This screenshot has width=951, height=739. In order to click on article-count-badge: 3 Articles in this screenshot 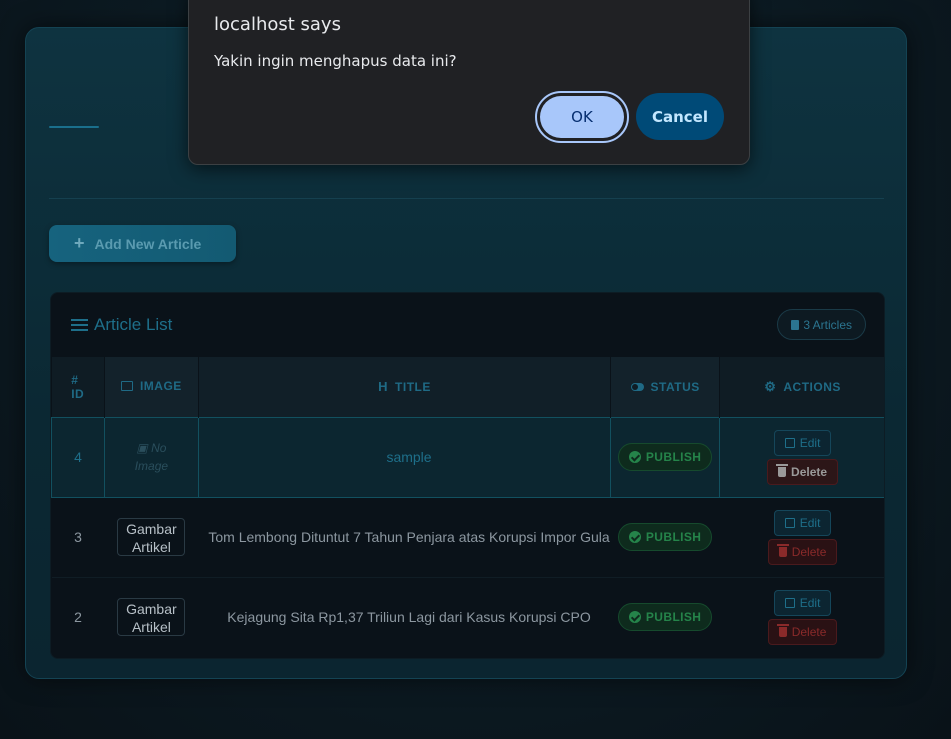, I will do `click(821, 324)`.